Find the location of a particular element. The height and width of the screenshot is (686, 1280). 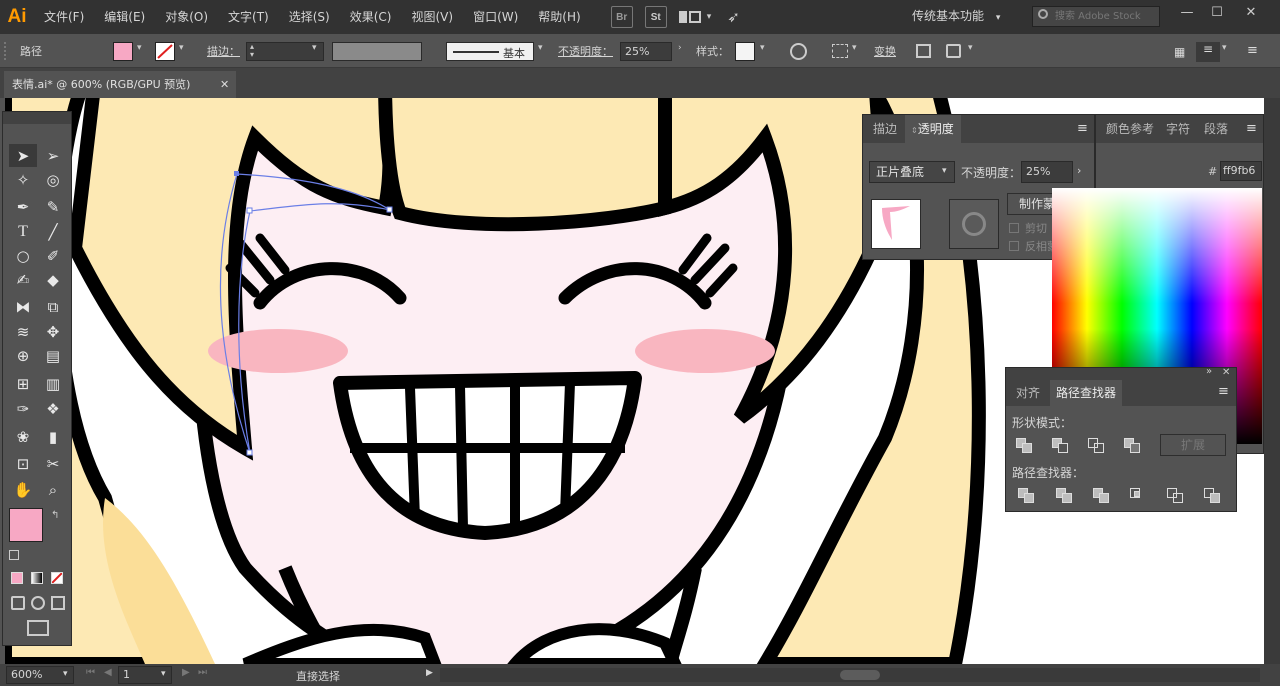

mesh-tool-icon: ⊞ is located at coordinates (23, 383).